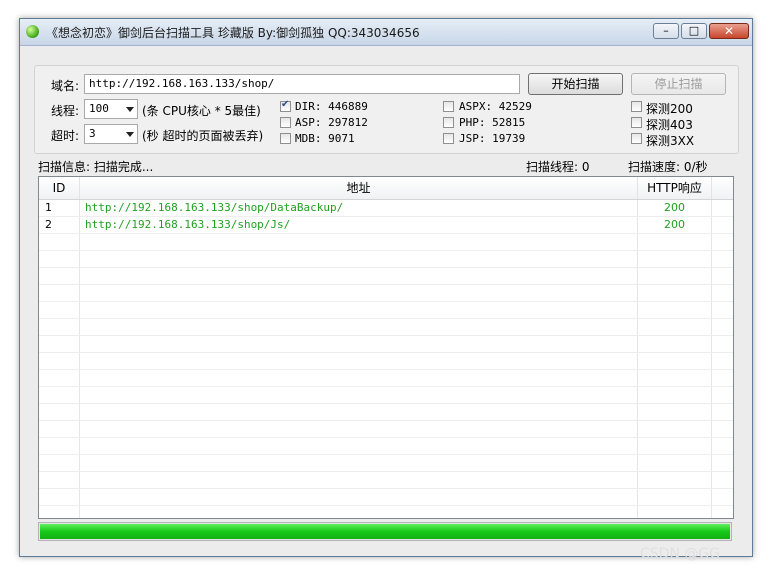 The height and width of the screenshot is (577, 771). I want to click on dict-aspx-checkbox, so click(448, 106).